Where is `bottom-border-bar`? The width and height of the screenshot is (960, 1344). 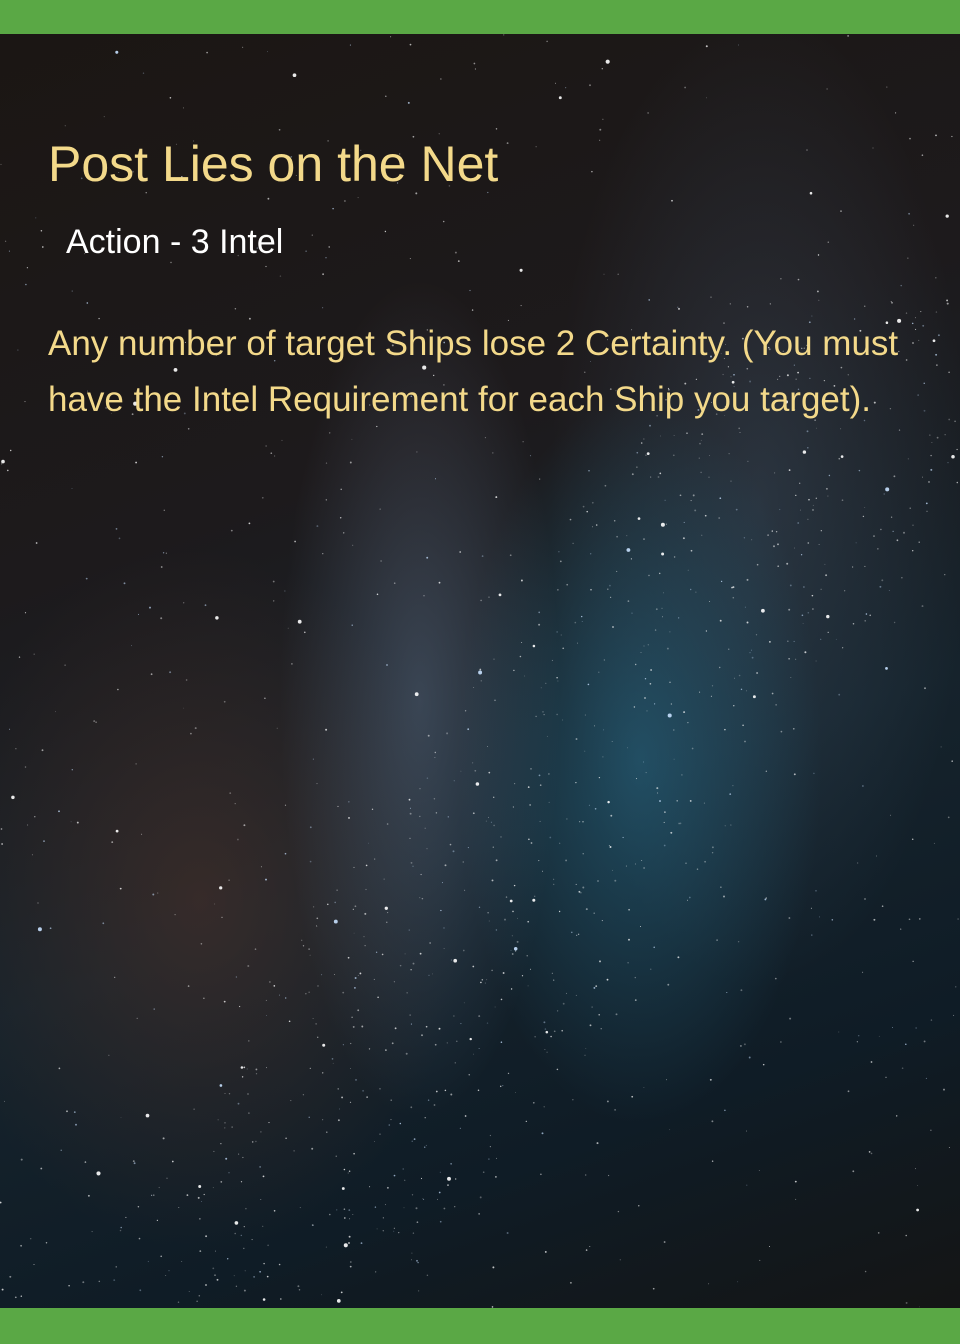 bottom-border-bar is located at coordinates (480, 1326).